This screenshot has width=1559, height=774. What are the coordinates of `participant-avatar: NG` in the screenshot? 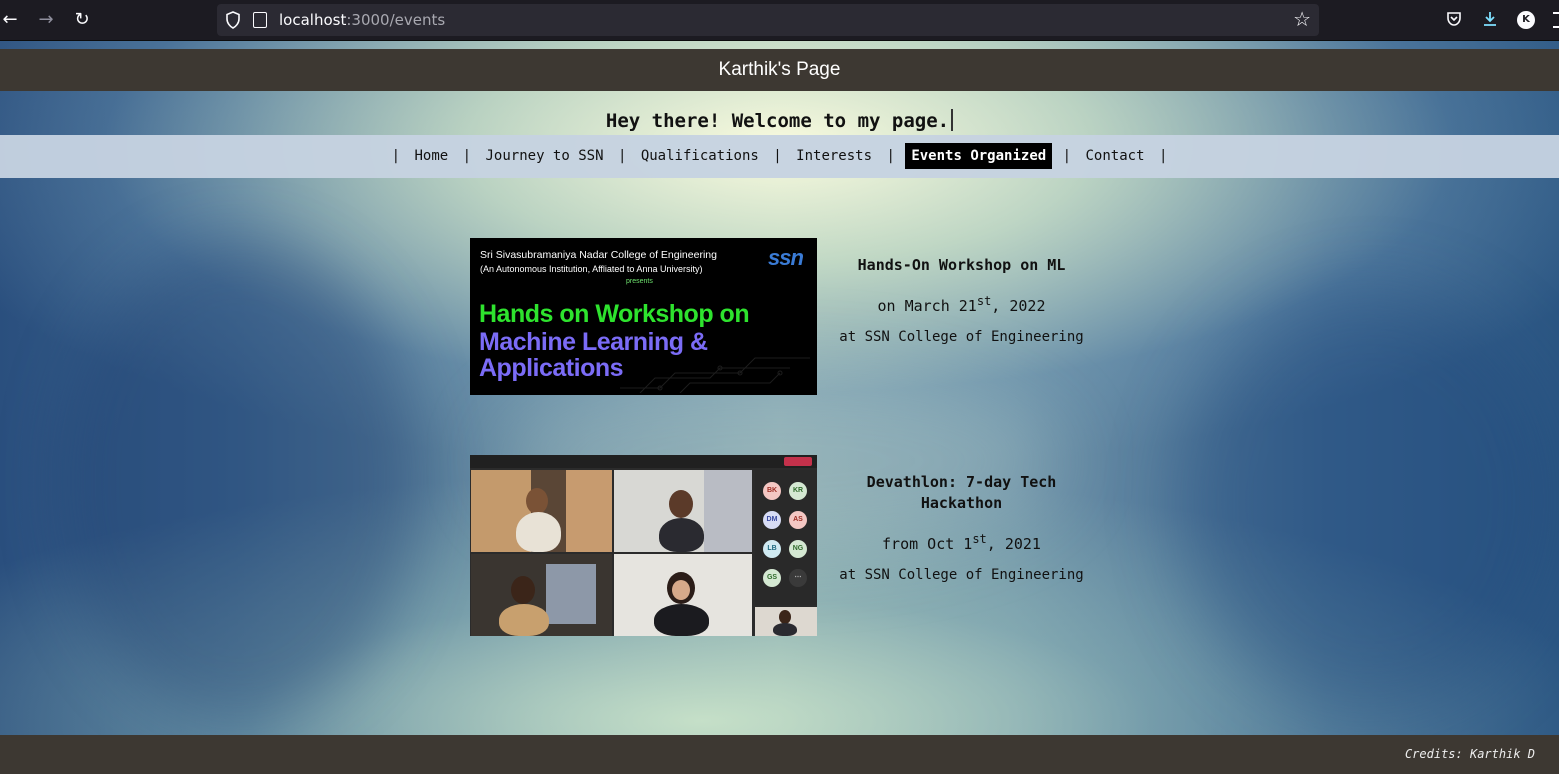 It's located at (798, 549).